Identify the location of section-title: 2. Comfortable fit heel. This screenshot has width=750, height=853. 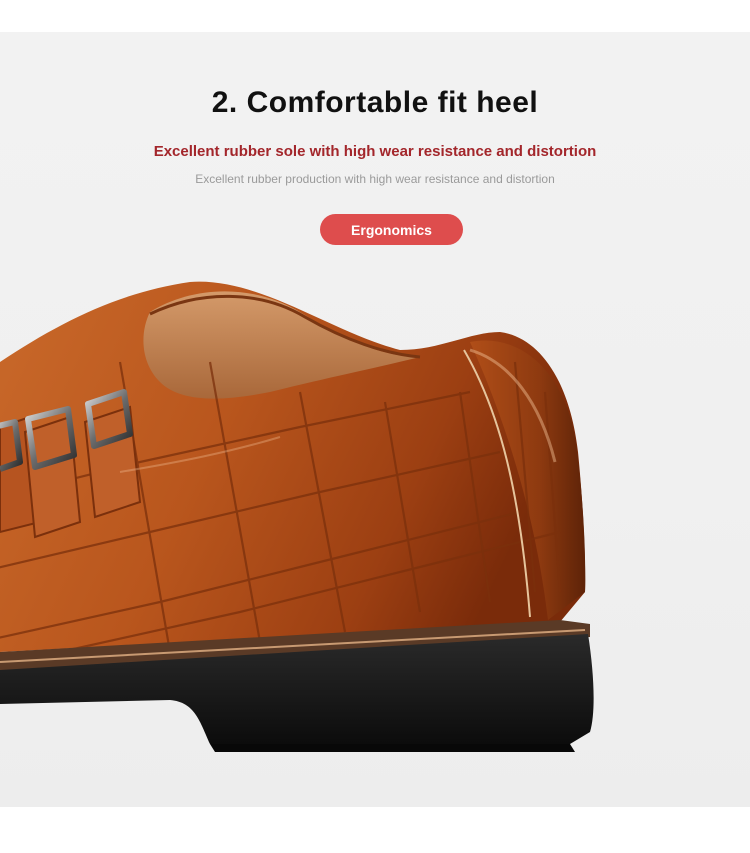
(375, 102).